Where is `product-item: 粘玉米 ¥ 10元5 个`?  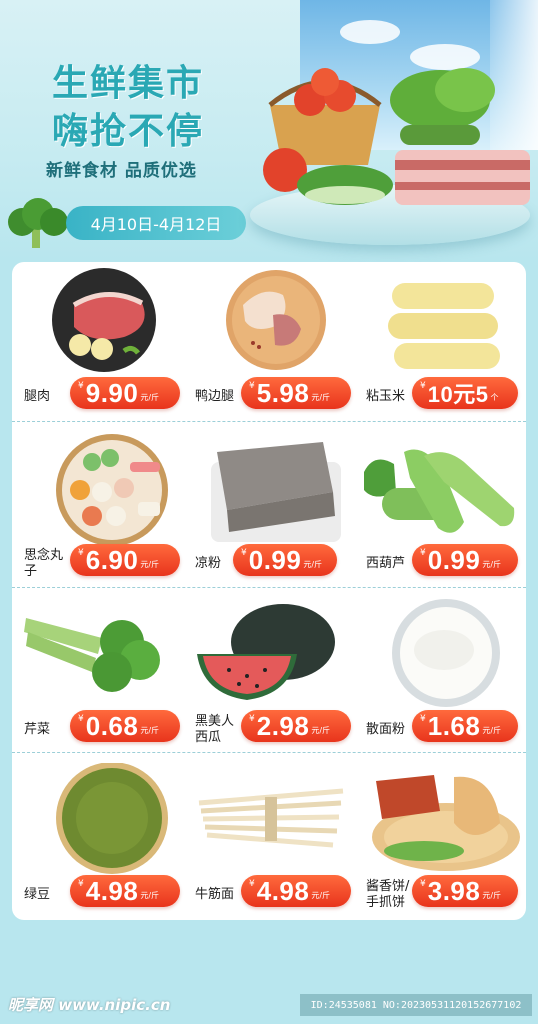
product-item: 粘玉米 ¥ 10元5 个 is located at coordinates (439, 345).